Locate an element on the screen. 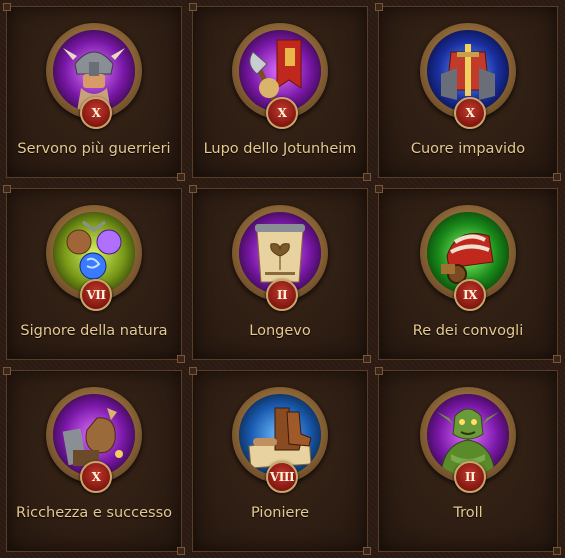 This screenshot has width=565, height=558. perk-name: Troll is located at coordinates (468, 512).